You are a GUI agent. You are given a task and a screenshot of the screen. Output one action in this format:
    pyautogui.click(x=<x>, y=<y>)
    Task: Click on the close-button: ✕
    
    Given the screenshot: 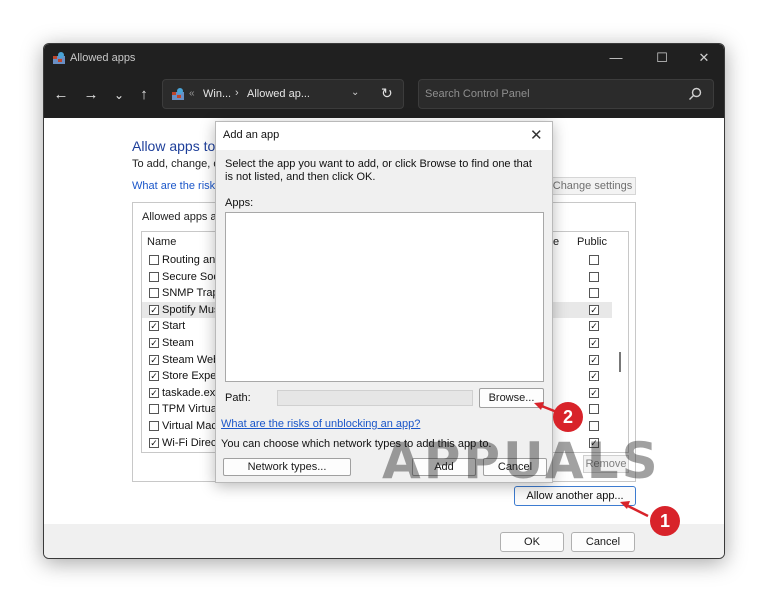 What is the action you would take?
    pyautogui.click(x=703, y=58)
    